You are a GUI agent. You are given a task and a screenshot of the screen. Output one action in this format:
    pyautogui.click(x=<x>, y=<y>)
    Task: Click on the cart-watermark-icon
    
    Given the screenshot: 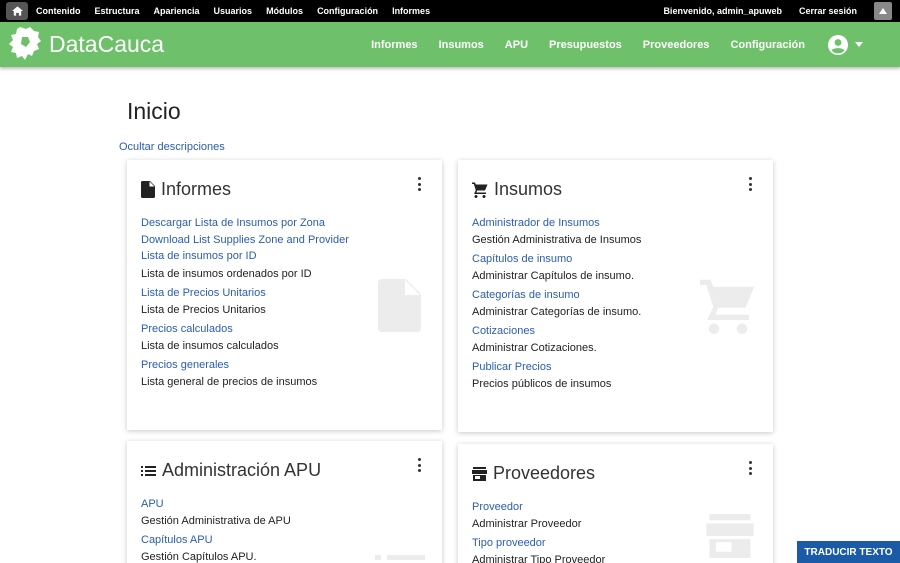 What is the action you would take?
    pyautogui.click(x=727, y=306)
    